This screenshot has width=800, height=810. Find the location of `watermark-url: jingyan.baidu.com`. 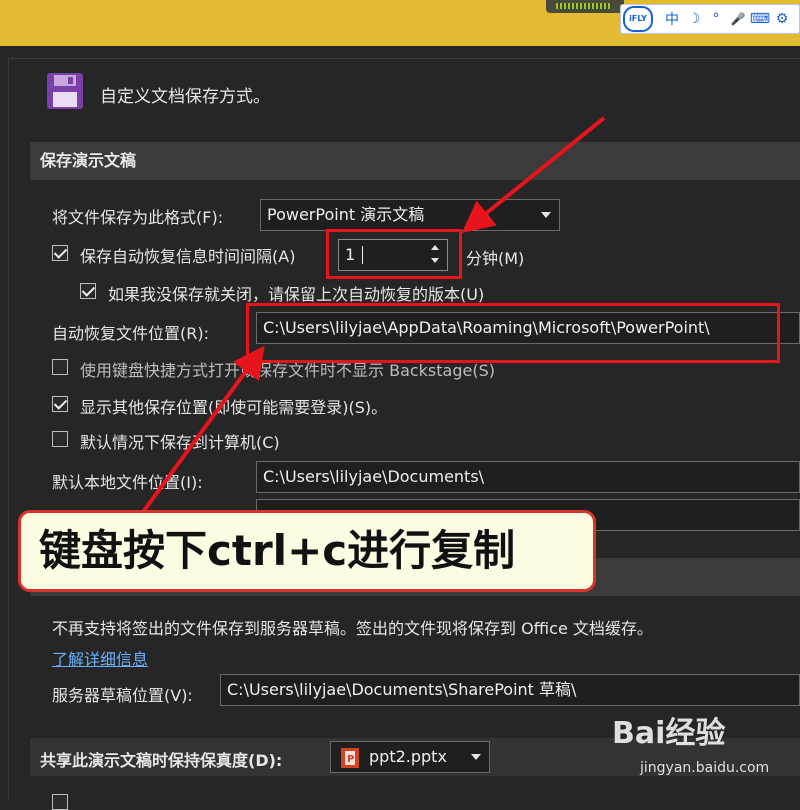

watermark-url: jingyan.baidu.com is located at coordinates (705, 768).